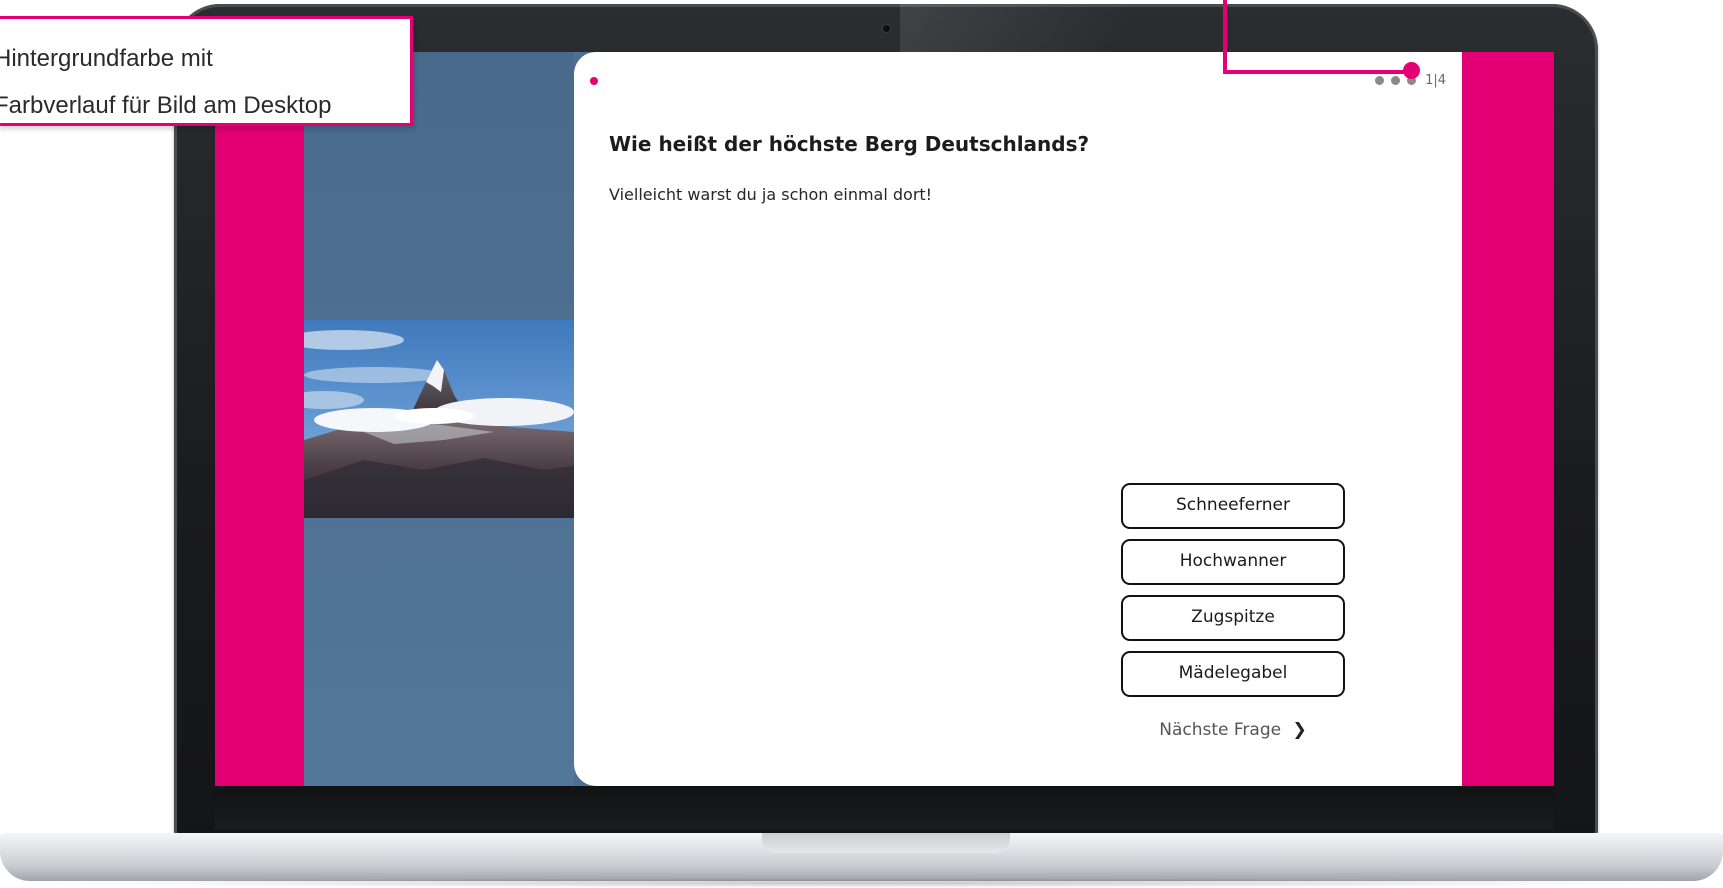  Describe the element at coordinates (1233, 674) in the screenshot. I see `answer-button: Mädelegabel` at that location.